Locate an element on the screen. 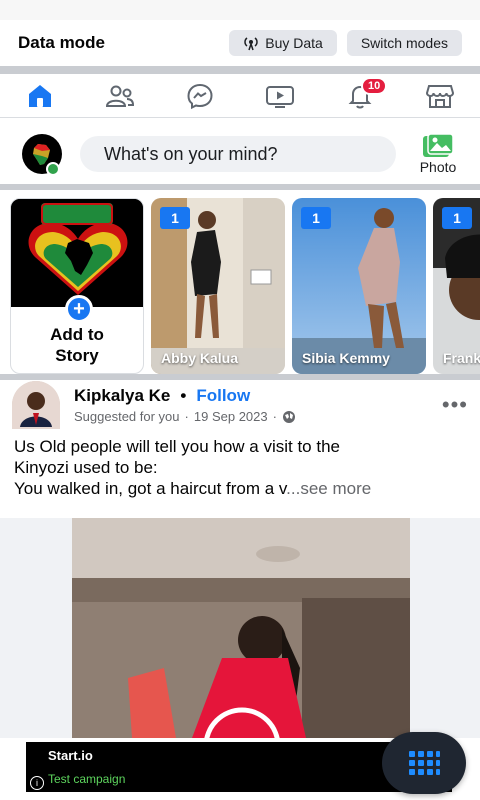 Image resolution: width=480 pixels, height=800 pixels. friends-icon is located at coordinates (120, 96).